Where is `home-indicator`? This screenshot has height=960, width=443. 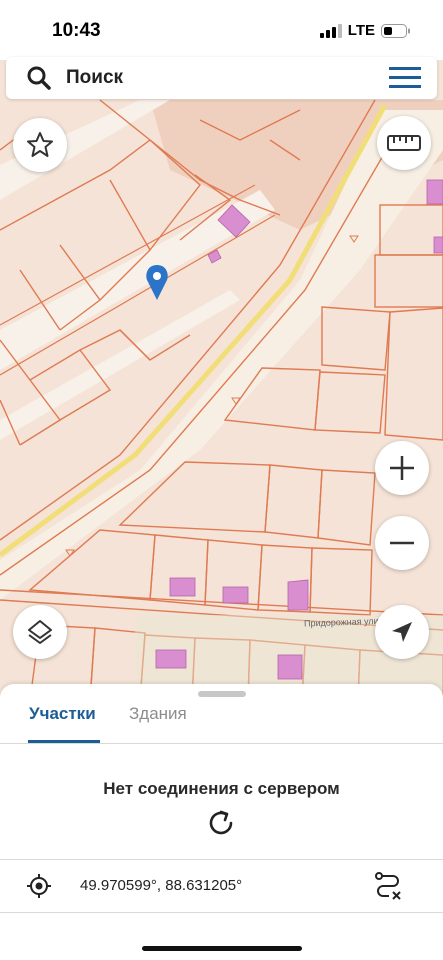
home-indicator is located at coordinates (222, 948).